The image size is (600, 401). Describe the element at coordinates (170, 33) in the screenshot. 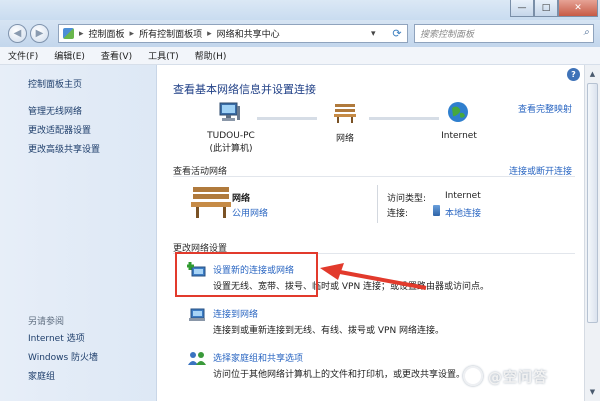

I see `breadcrumb-item: 所有控制面板项` at that location.